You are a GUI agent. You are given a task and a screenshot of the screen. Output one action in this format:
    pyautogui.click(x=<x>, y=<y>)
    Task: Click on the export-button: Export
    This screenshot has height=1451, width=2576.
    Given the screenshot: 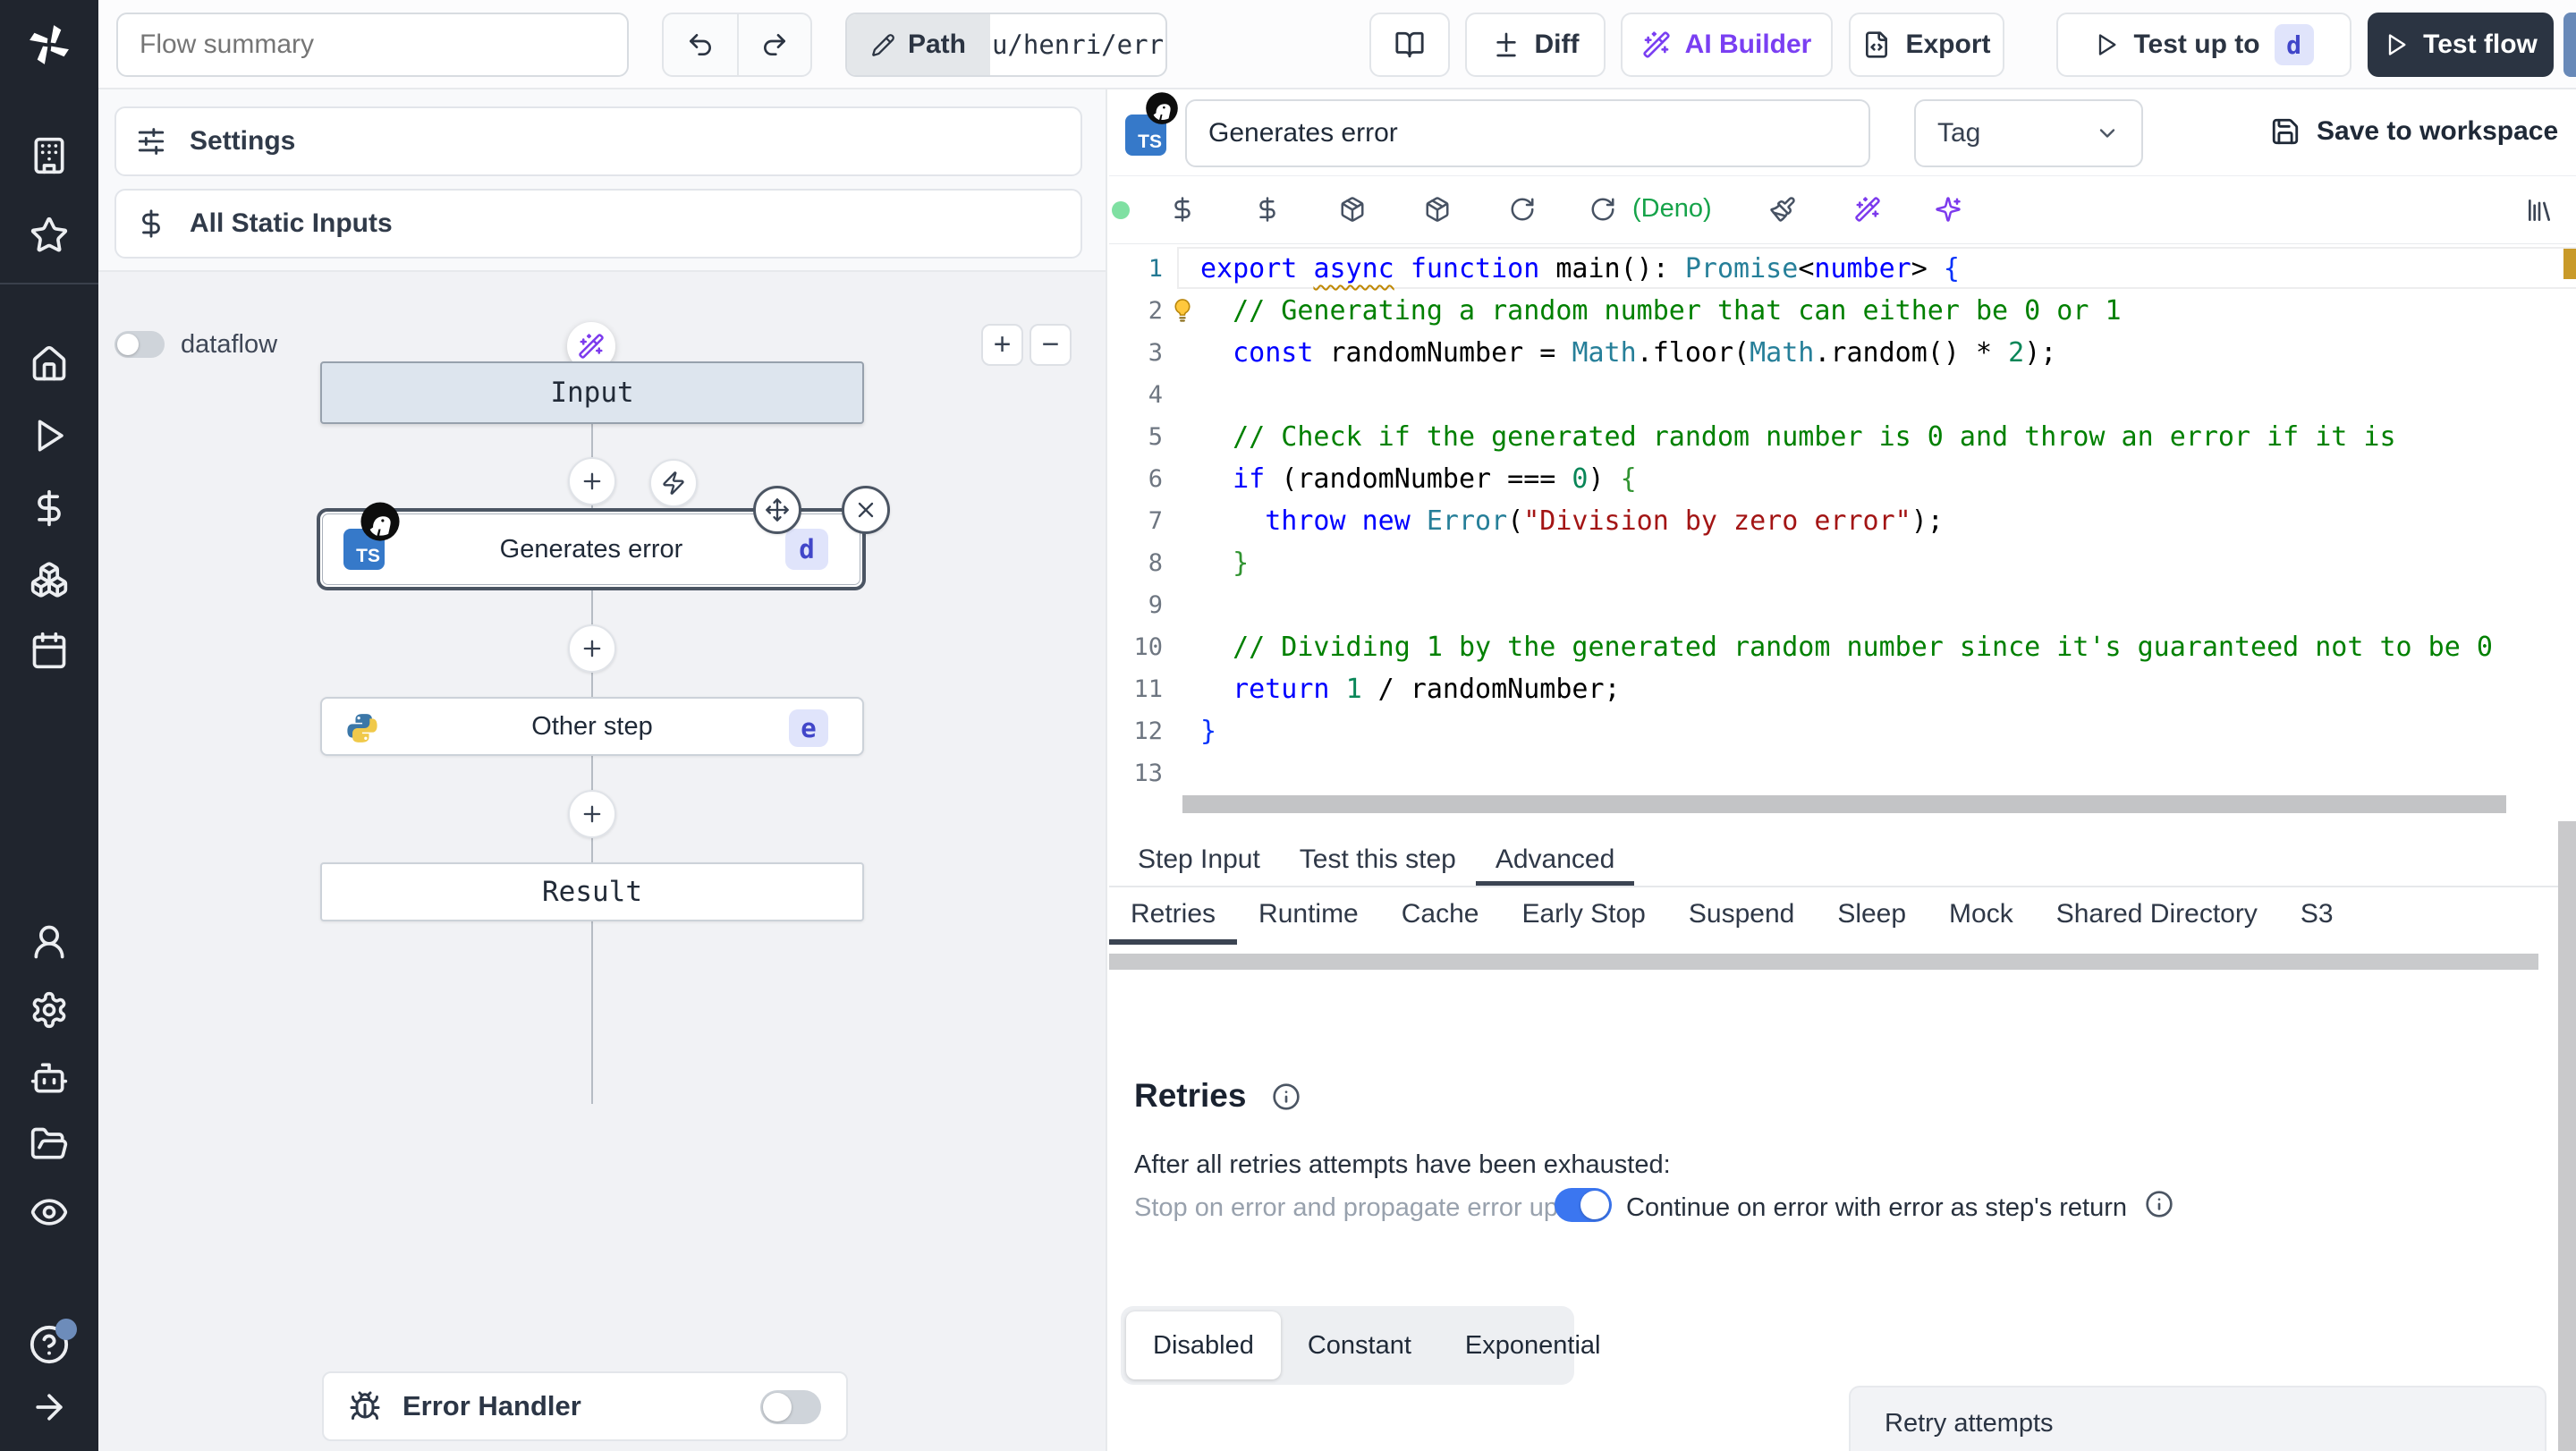 What is the action you would take?
    pyautogui.click(x=1926, y=45)
    